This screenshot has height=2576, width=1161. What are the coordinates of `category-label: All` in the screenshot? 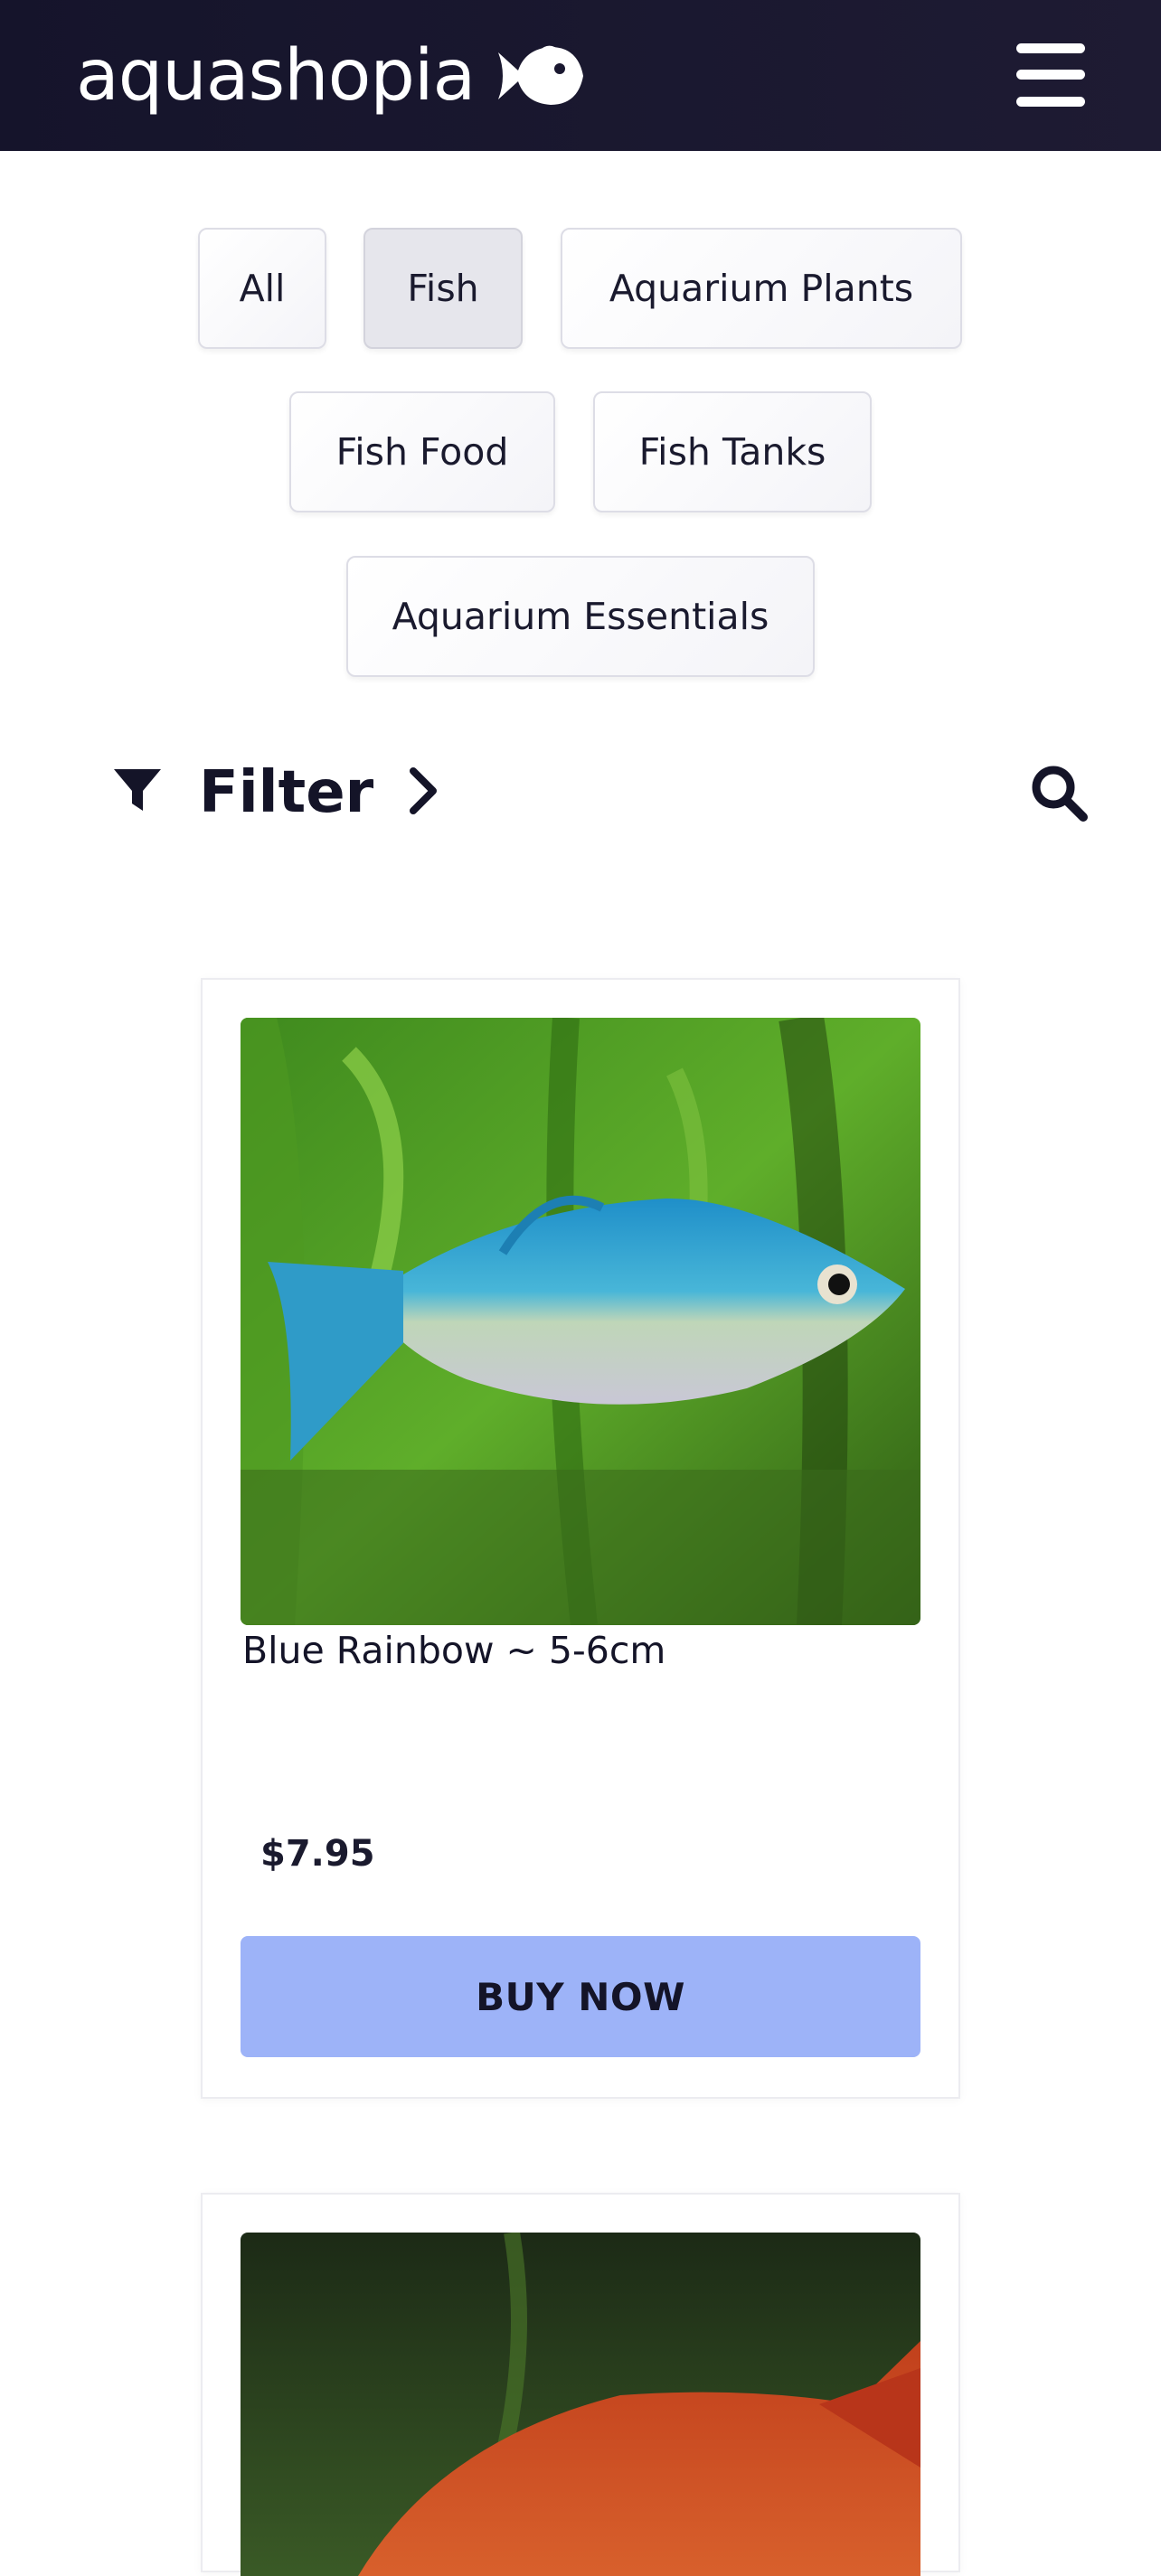 It's located at (262, 289).